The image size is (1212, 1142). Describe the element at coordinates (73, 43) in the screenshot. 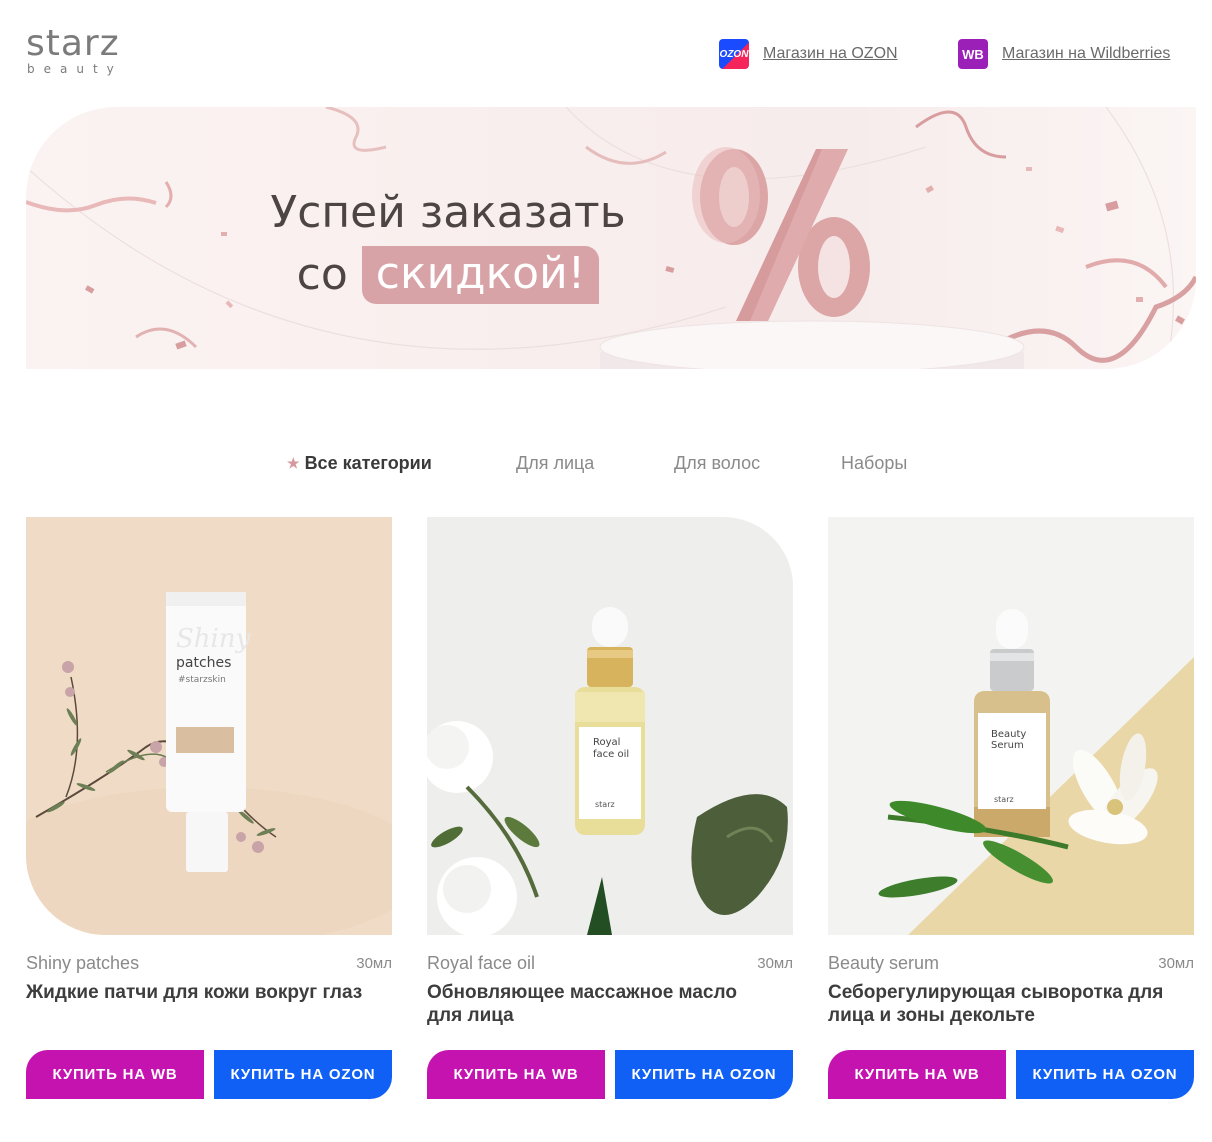

I see `logo-wordmark: starz` at that location.